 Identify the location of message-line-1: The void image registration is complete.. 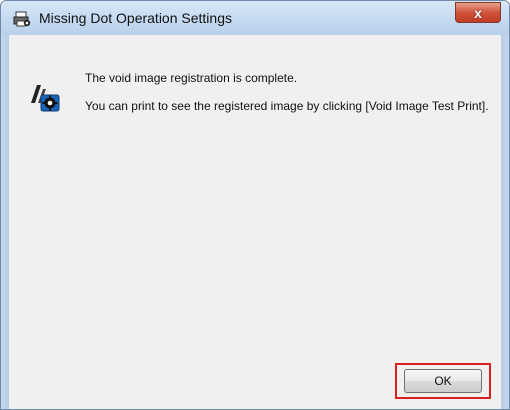
(191, 78).